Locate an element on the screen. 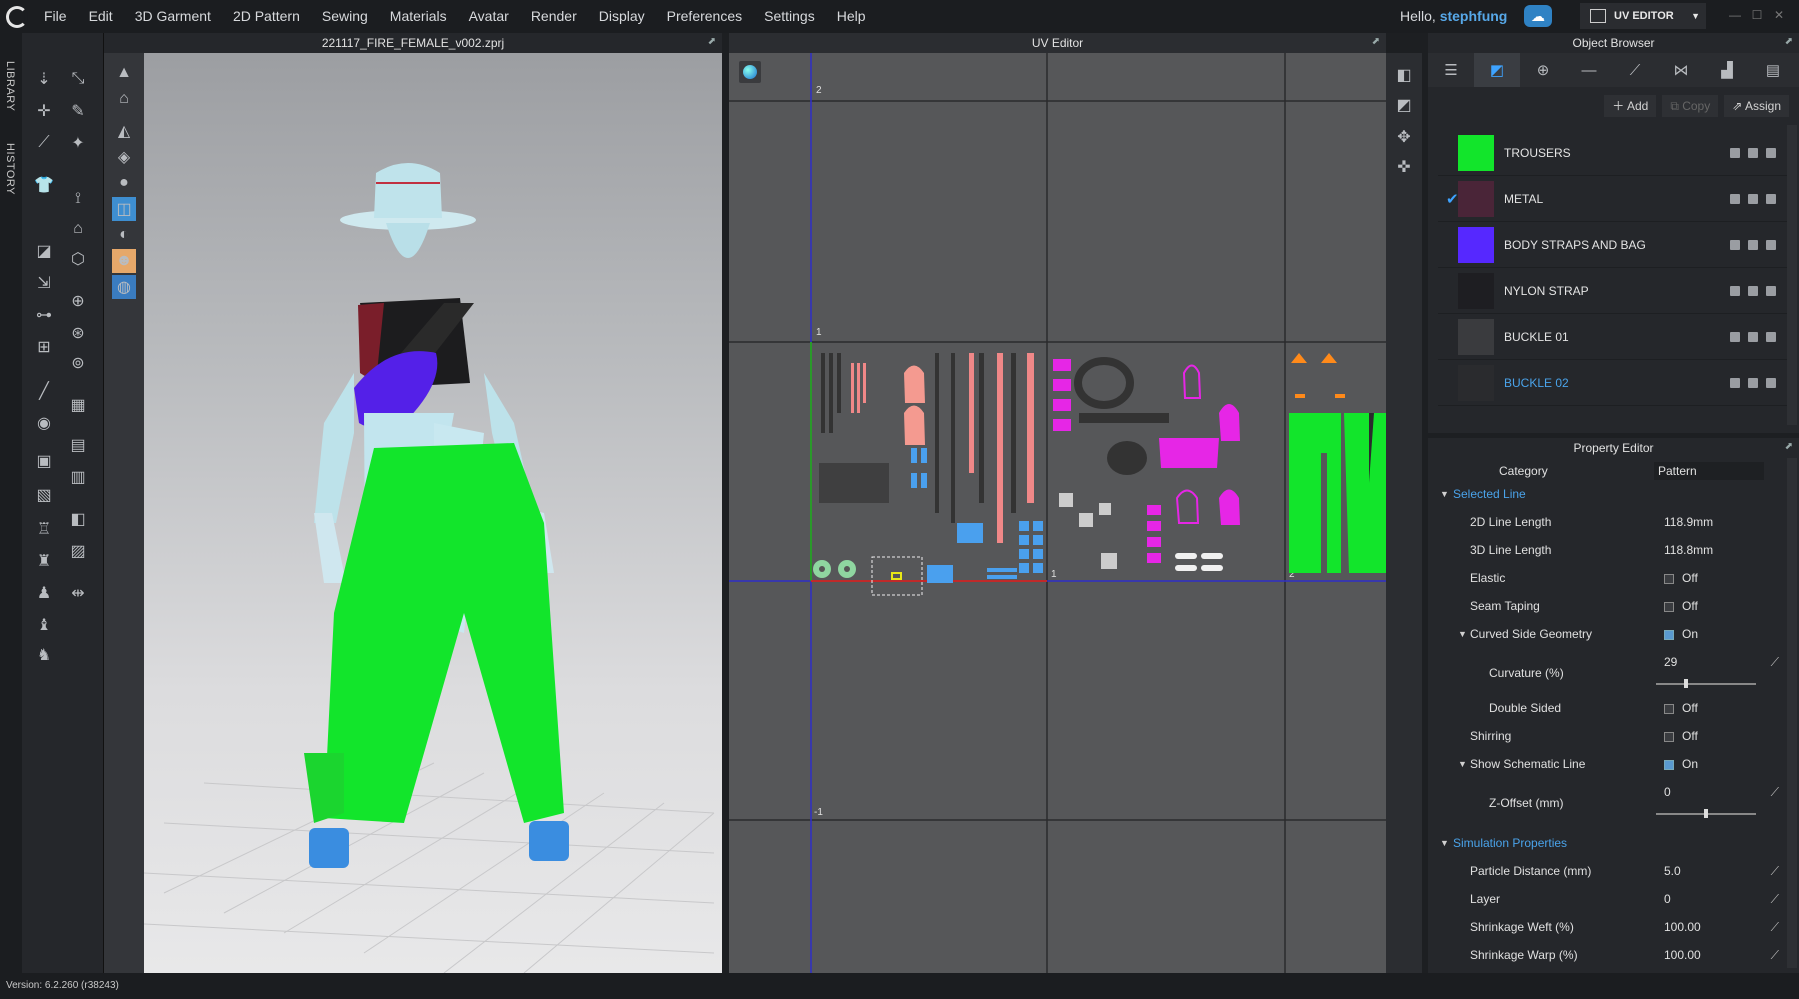 Image resolution: width=1799 pixels, height=999 pixels. zoffset-knob is located at coordinates (1706, 813).